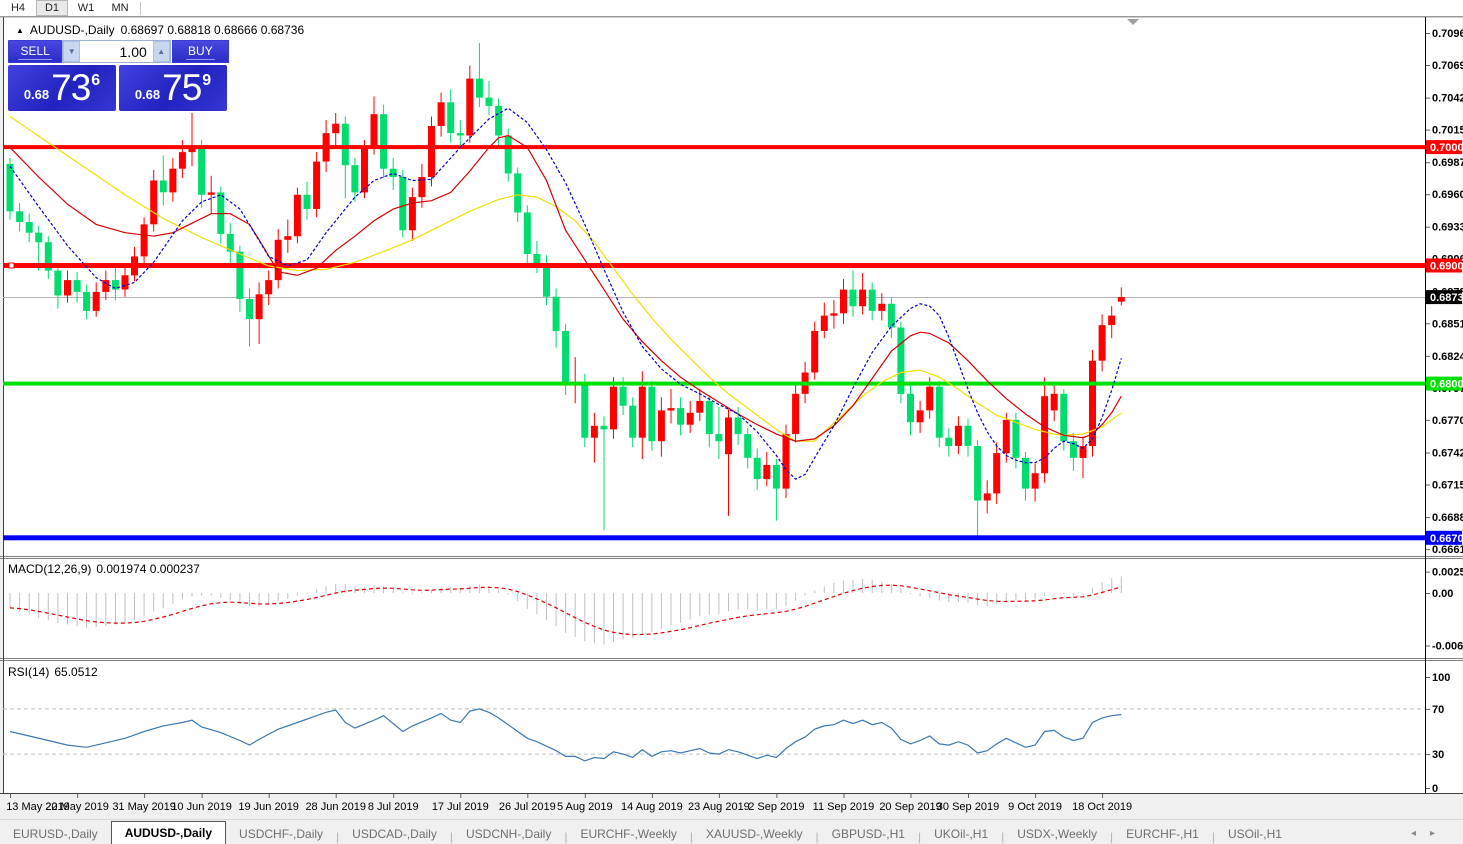  What do you see at coordinates (212, 30) in the screenshot?
I see `chart-ohlc-values: 0.68697 0.68818 0.68666 0.68736` at bounding box center [212, 30].